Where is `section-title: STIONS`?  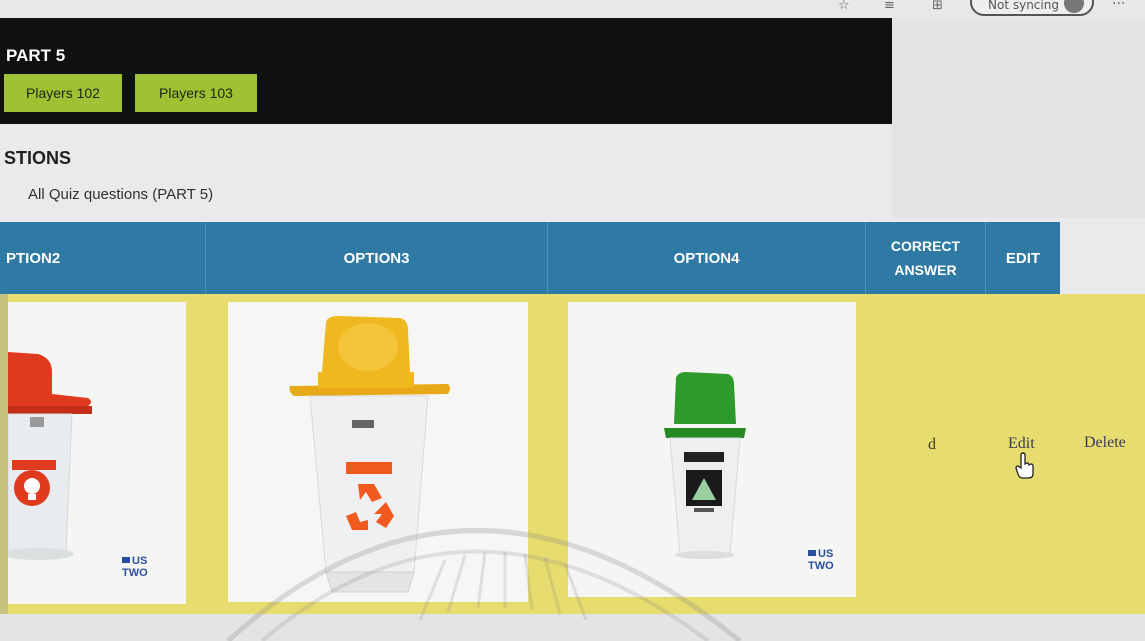
section-title: STIONS is located at coordinates (38, 158).